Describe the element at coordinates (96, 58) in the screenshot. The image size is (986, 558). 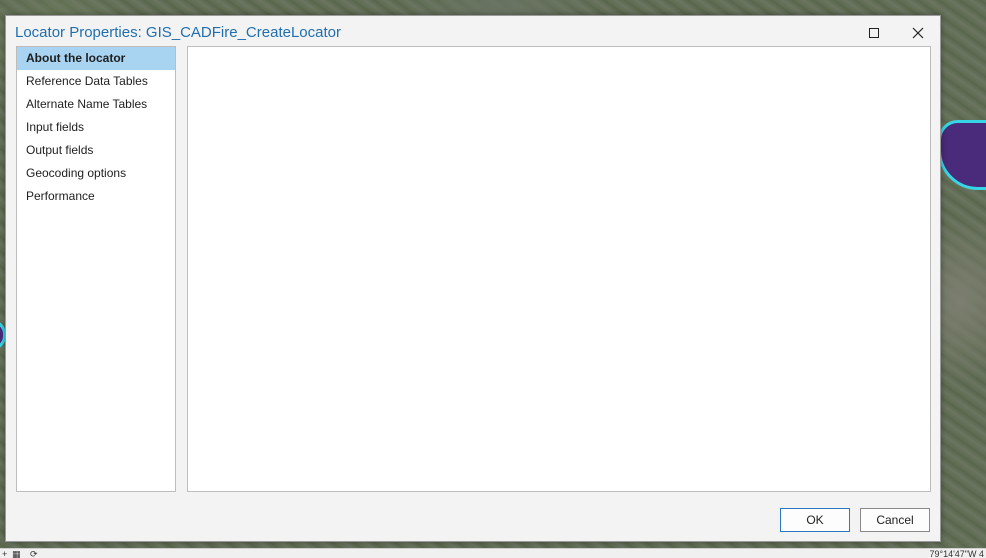
I see `nav-item-about-the-locator: About the locator` at that location.